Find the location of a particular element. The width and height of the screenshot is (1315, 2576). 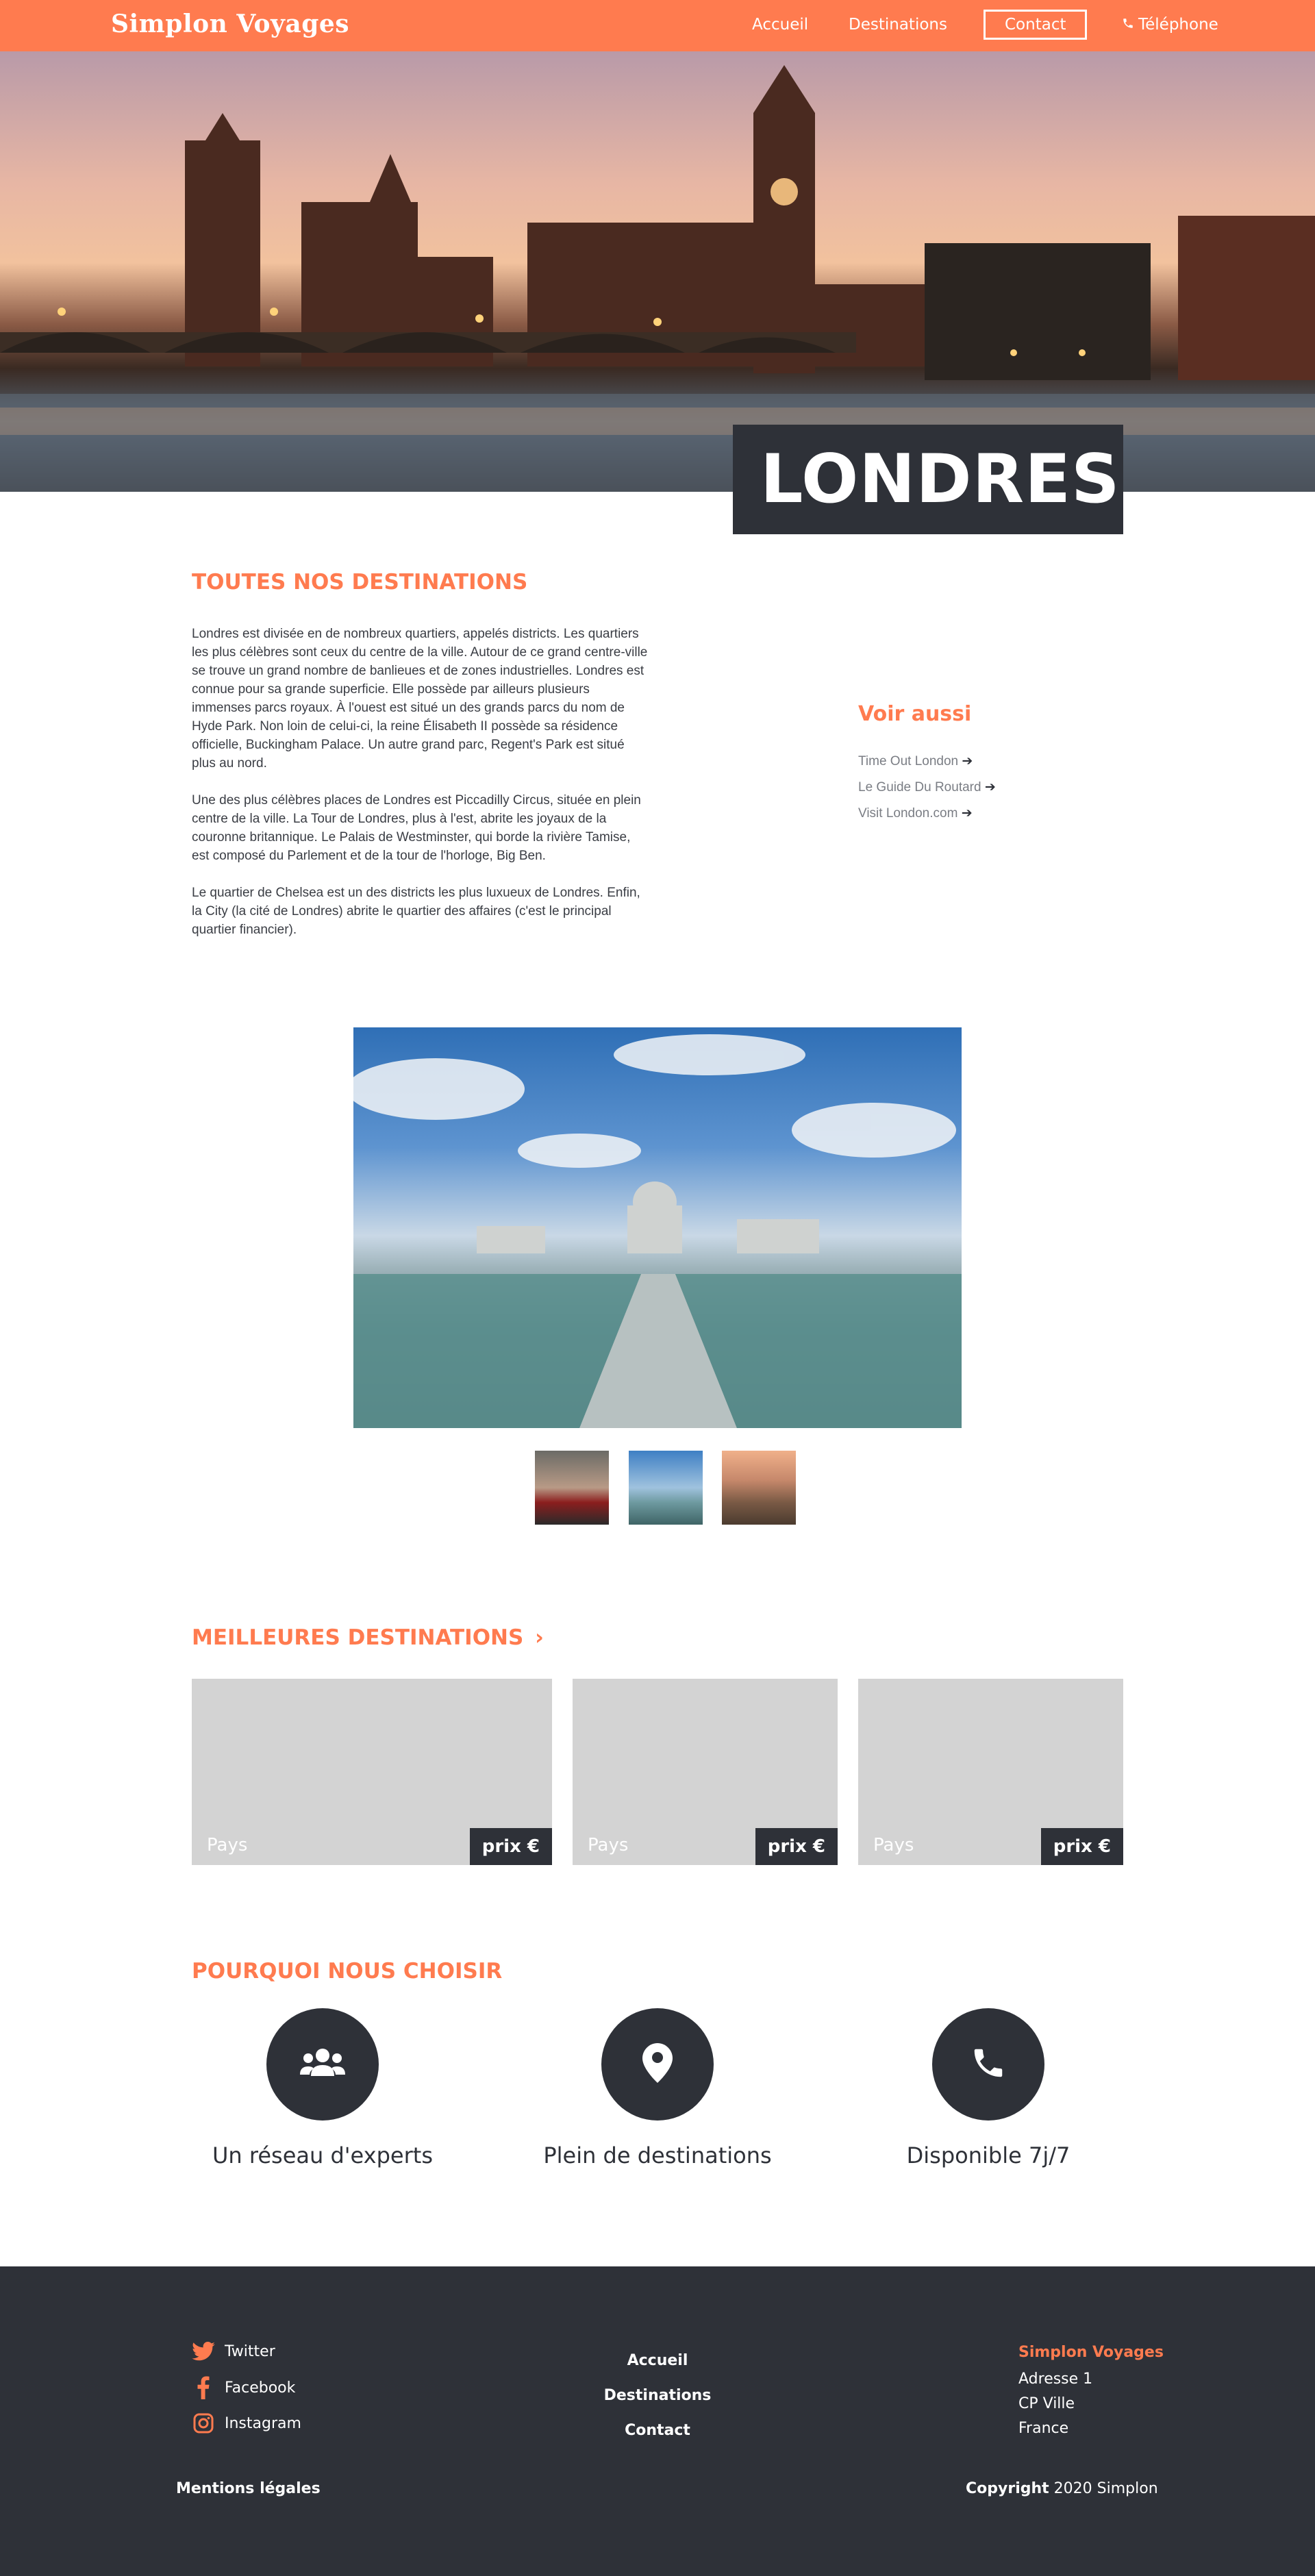

social-facebook: Facebook is located at coordinates (244, 2387).